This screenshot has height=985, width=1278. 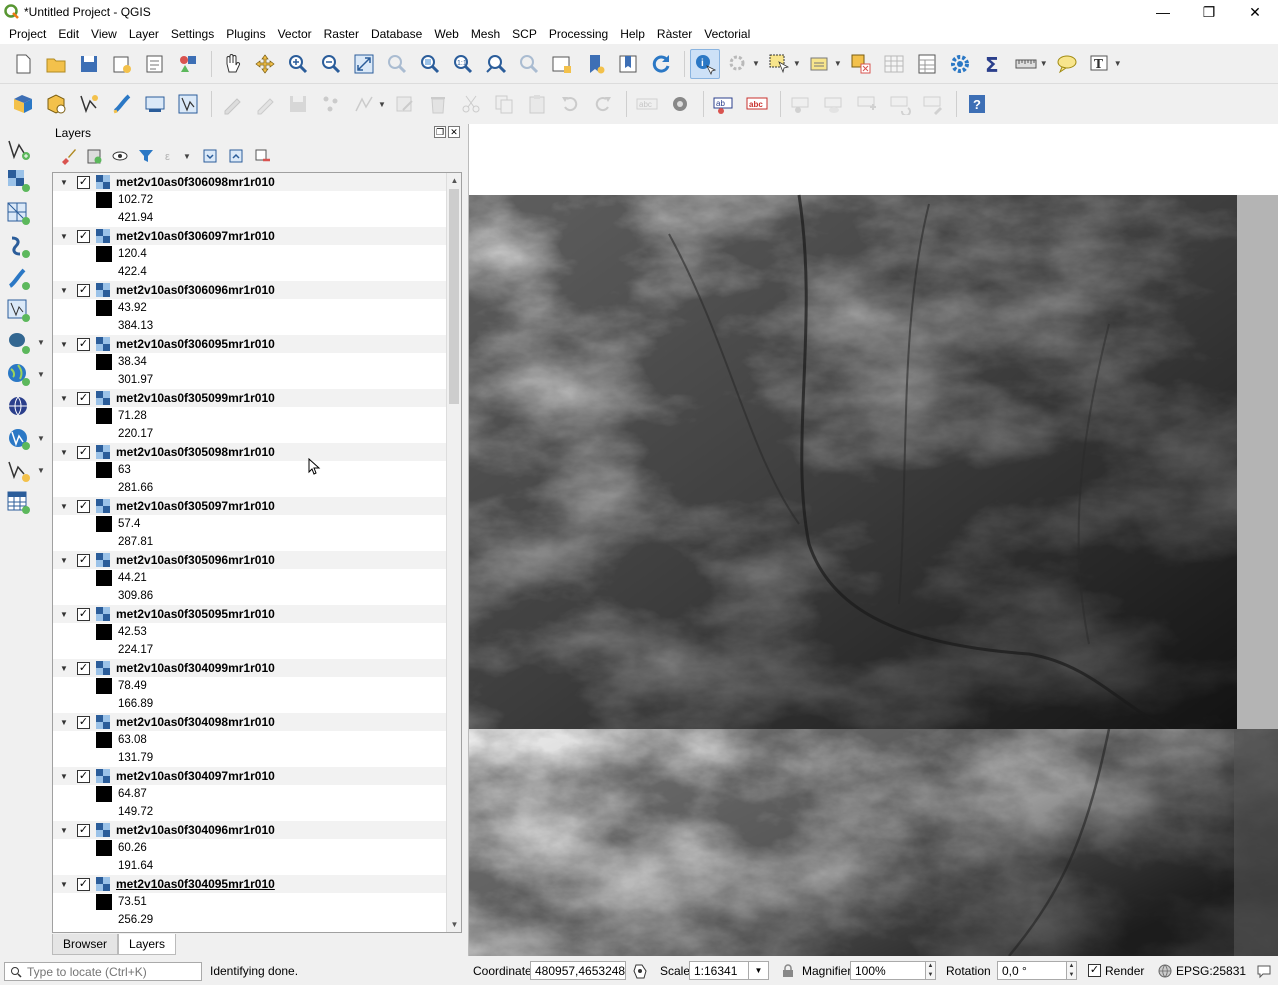 What do you see at coordinates (453, 552) in the screenshot?
I see `layer-tree-scrollbar: ▲ ▼` at bounding box center [453, 552].